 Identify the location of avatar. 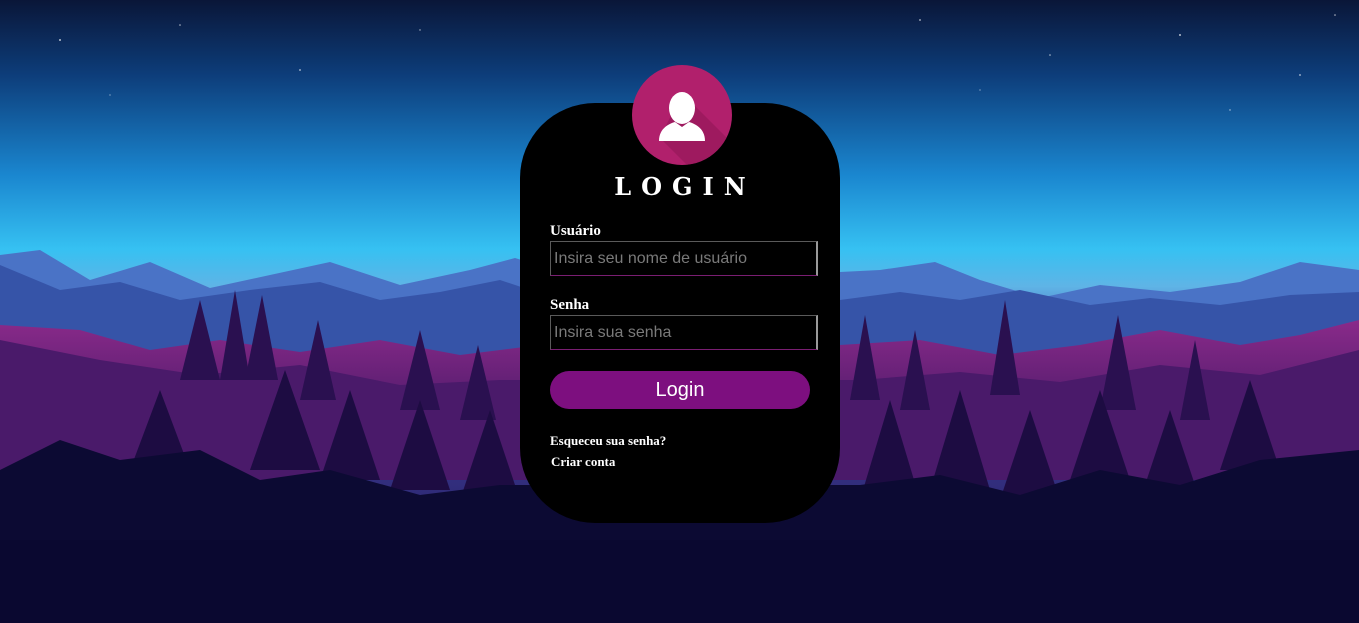
(682, 115).